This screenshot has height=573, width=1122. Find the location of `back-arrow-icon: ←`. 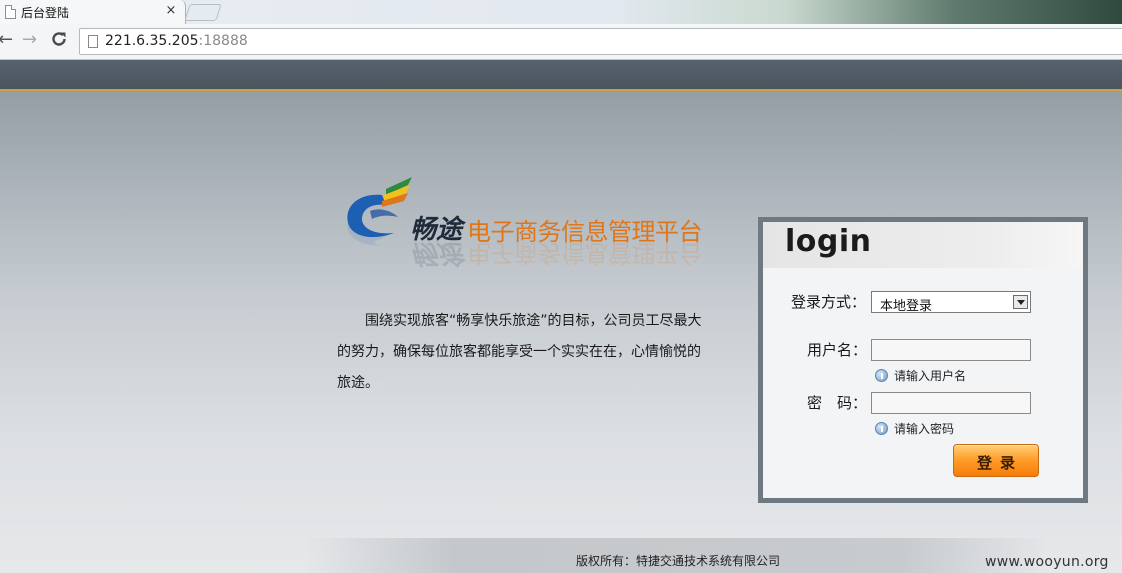

back-arrow-icon: ← is located at coordinates (6, 40).